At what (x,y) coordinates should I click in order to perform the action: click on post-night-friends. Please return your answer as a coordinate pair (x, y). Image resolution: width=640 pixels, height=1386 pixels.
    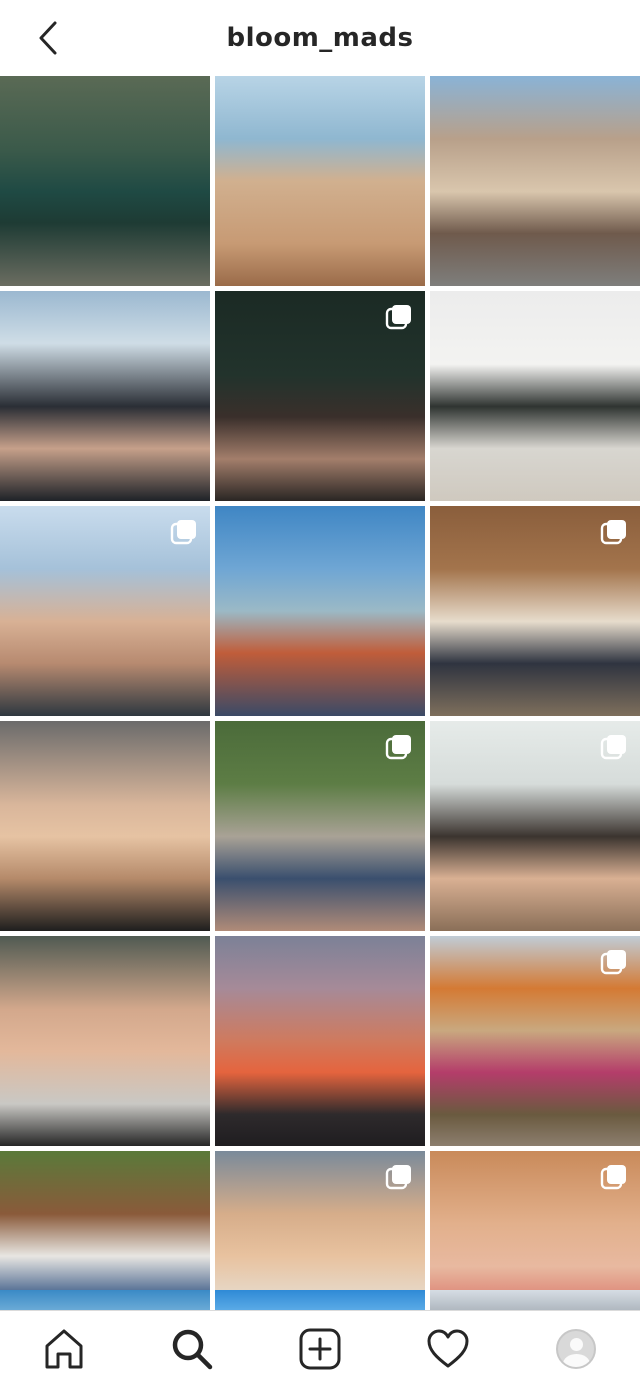
    Looking at the image, I should click on (320, 396).